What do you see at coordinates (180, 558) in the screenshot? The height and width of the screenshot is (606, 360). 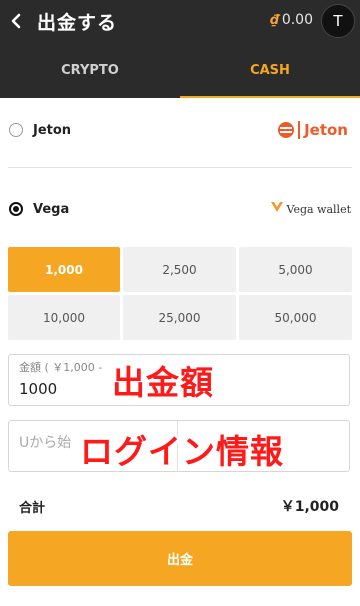 I see `withdraw-button: 出金` at bounding box center [180, 558].